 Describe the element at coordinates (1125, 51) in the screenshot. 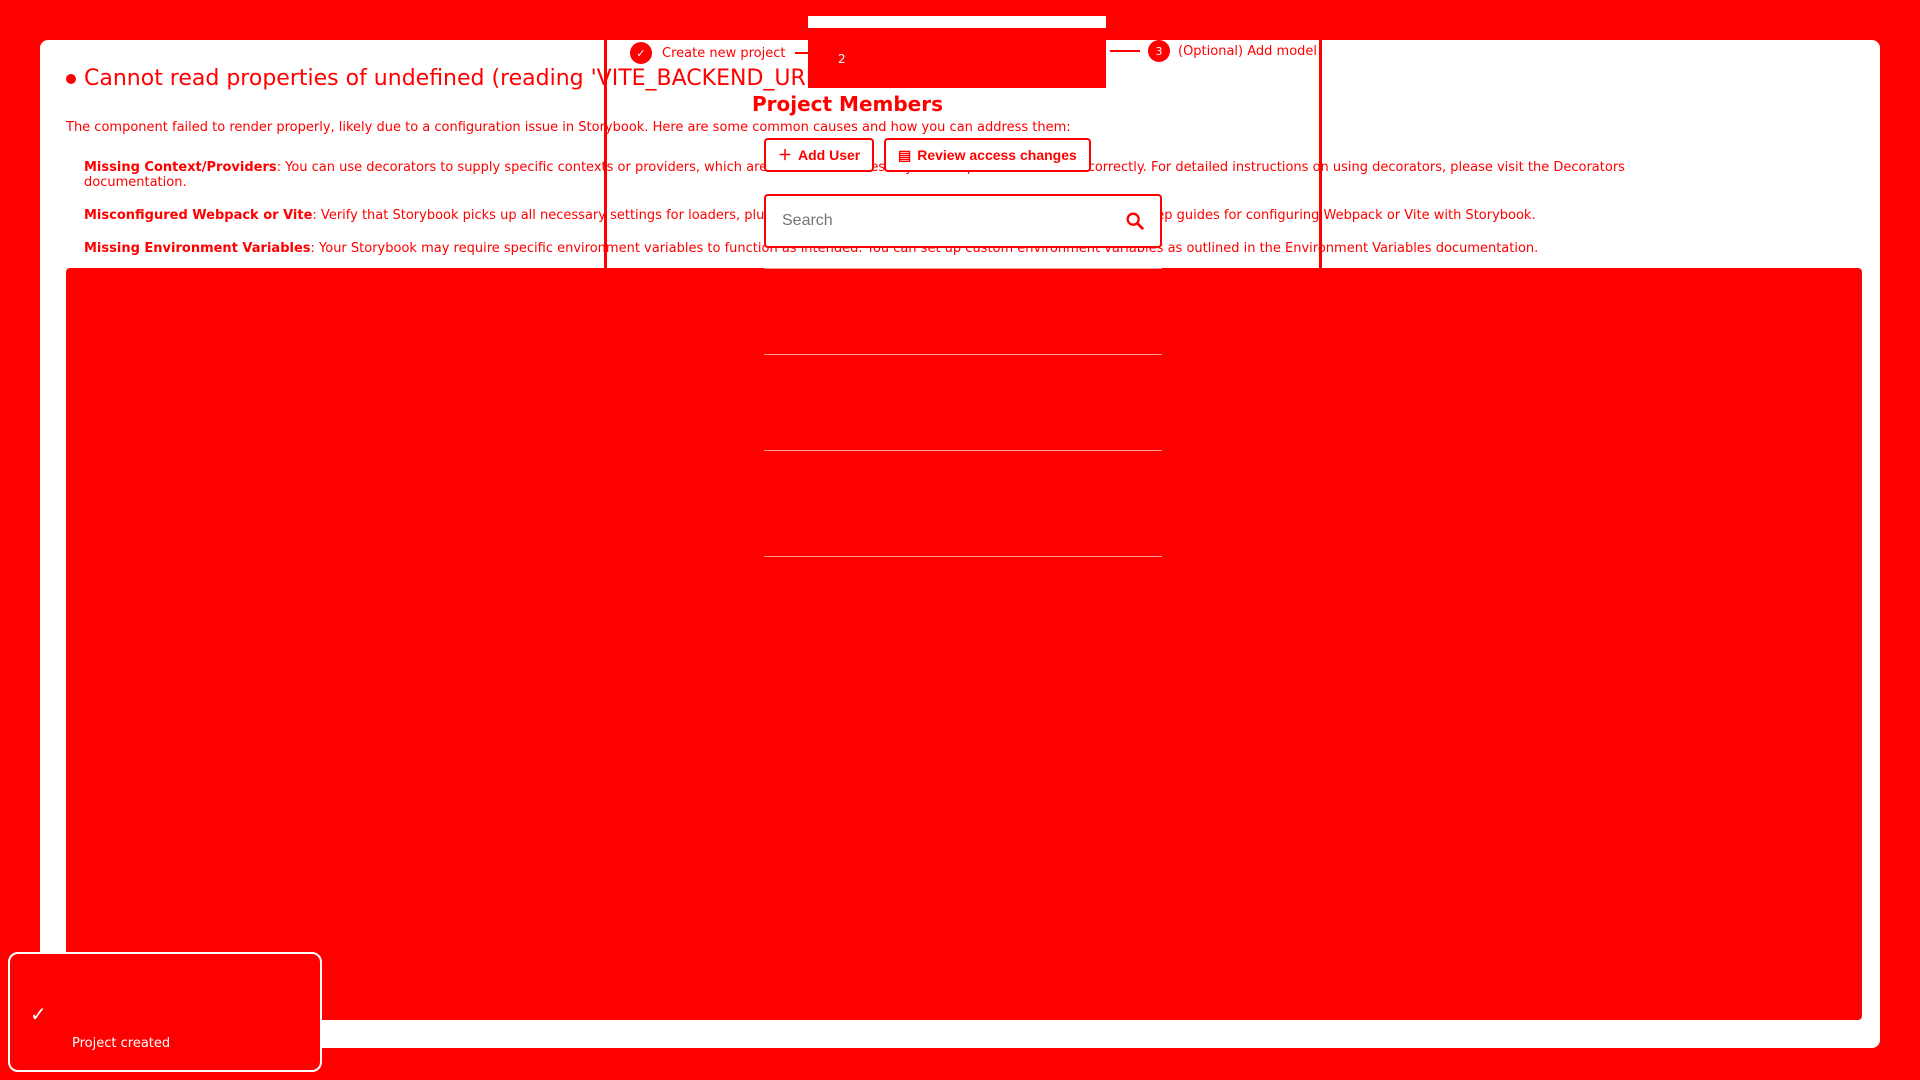

I see `step-connector` at that location.